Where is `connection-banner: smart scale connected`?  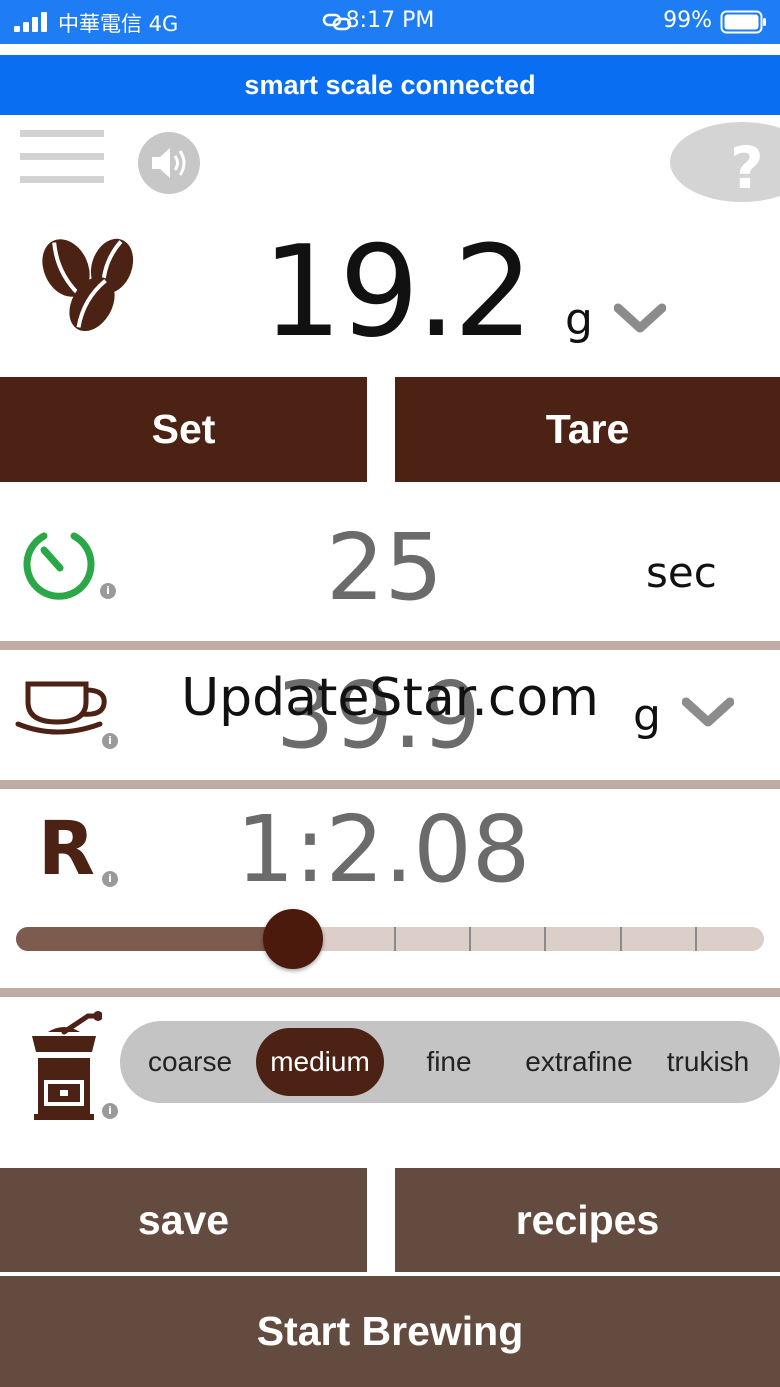
connection-banner: smart scale connected is located at coordinates (390, 85).